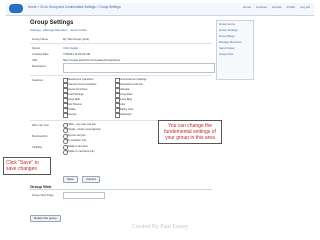 Image resolution: width=320 pixels, height=240 pixels. What do you see at coordinates (70, 48) in the screenshot?
I see `owner-value: Chris Sadler` at bounding box center [70, 48].